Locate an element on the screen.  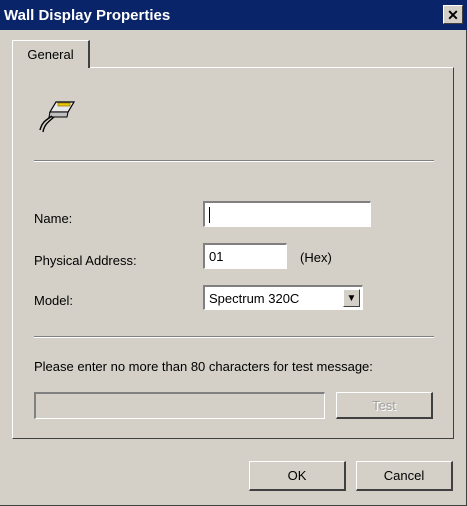
ok-button-label: OK is located at coordinates (297, 475).